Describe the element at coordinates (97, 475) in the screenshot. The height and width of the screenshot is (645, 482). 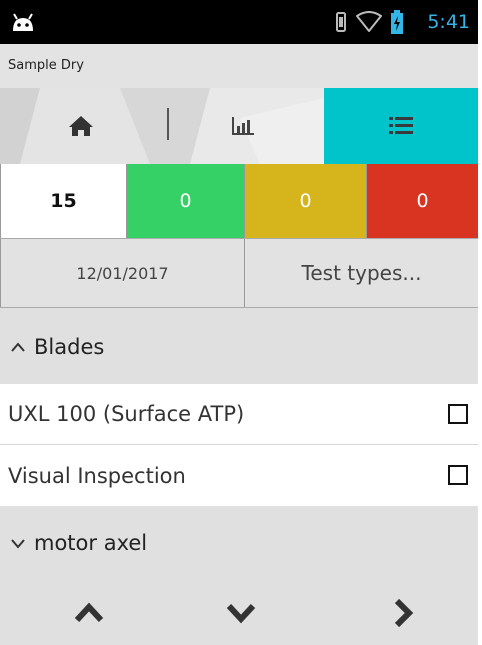
I see `item-label: Visual Inspection` at that location.